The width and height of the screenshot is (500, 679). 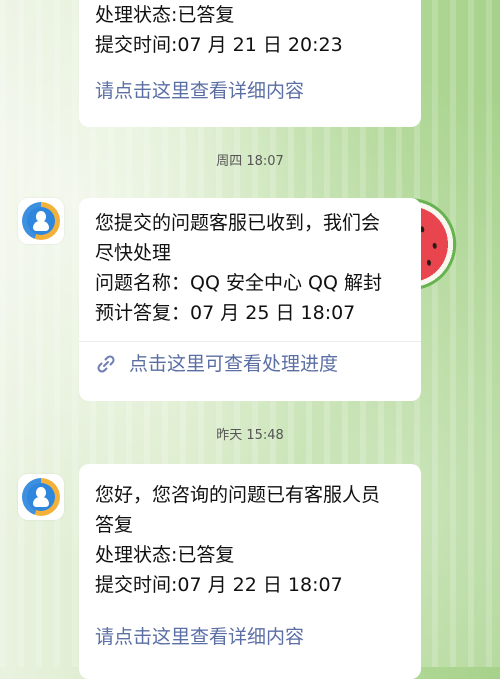 I want to click on progress-link-row: 点击这里可查看处理进度, so click(x=250, y=364).